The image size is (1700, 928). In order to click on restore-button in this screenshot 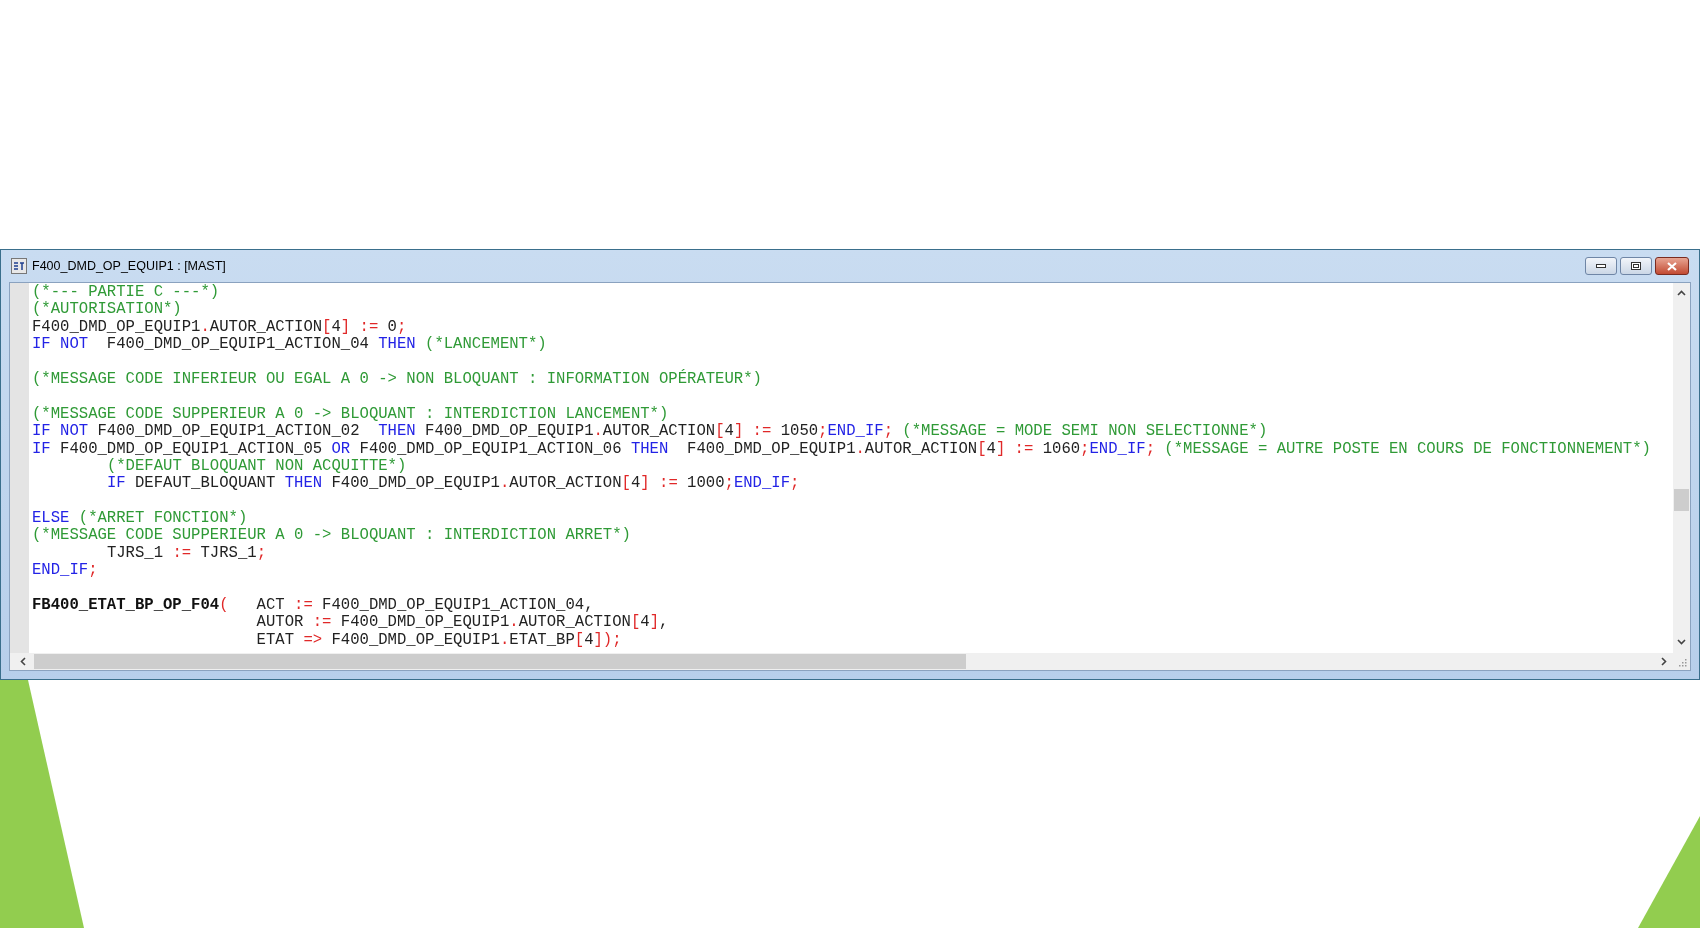, I will do `click(1636, 266)`.